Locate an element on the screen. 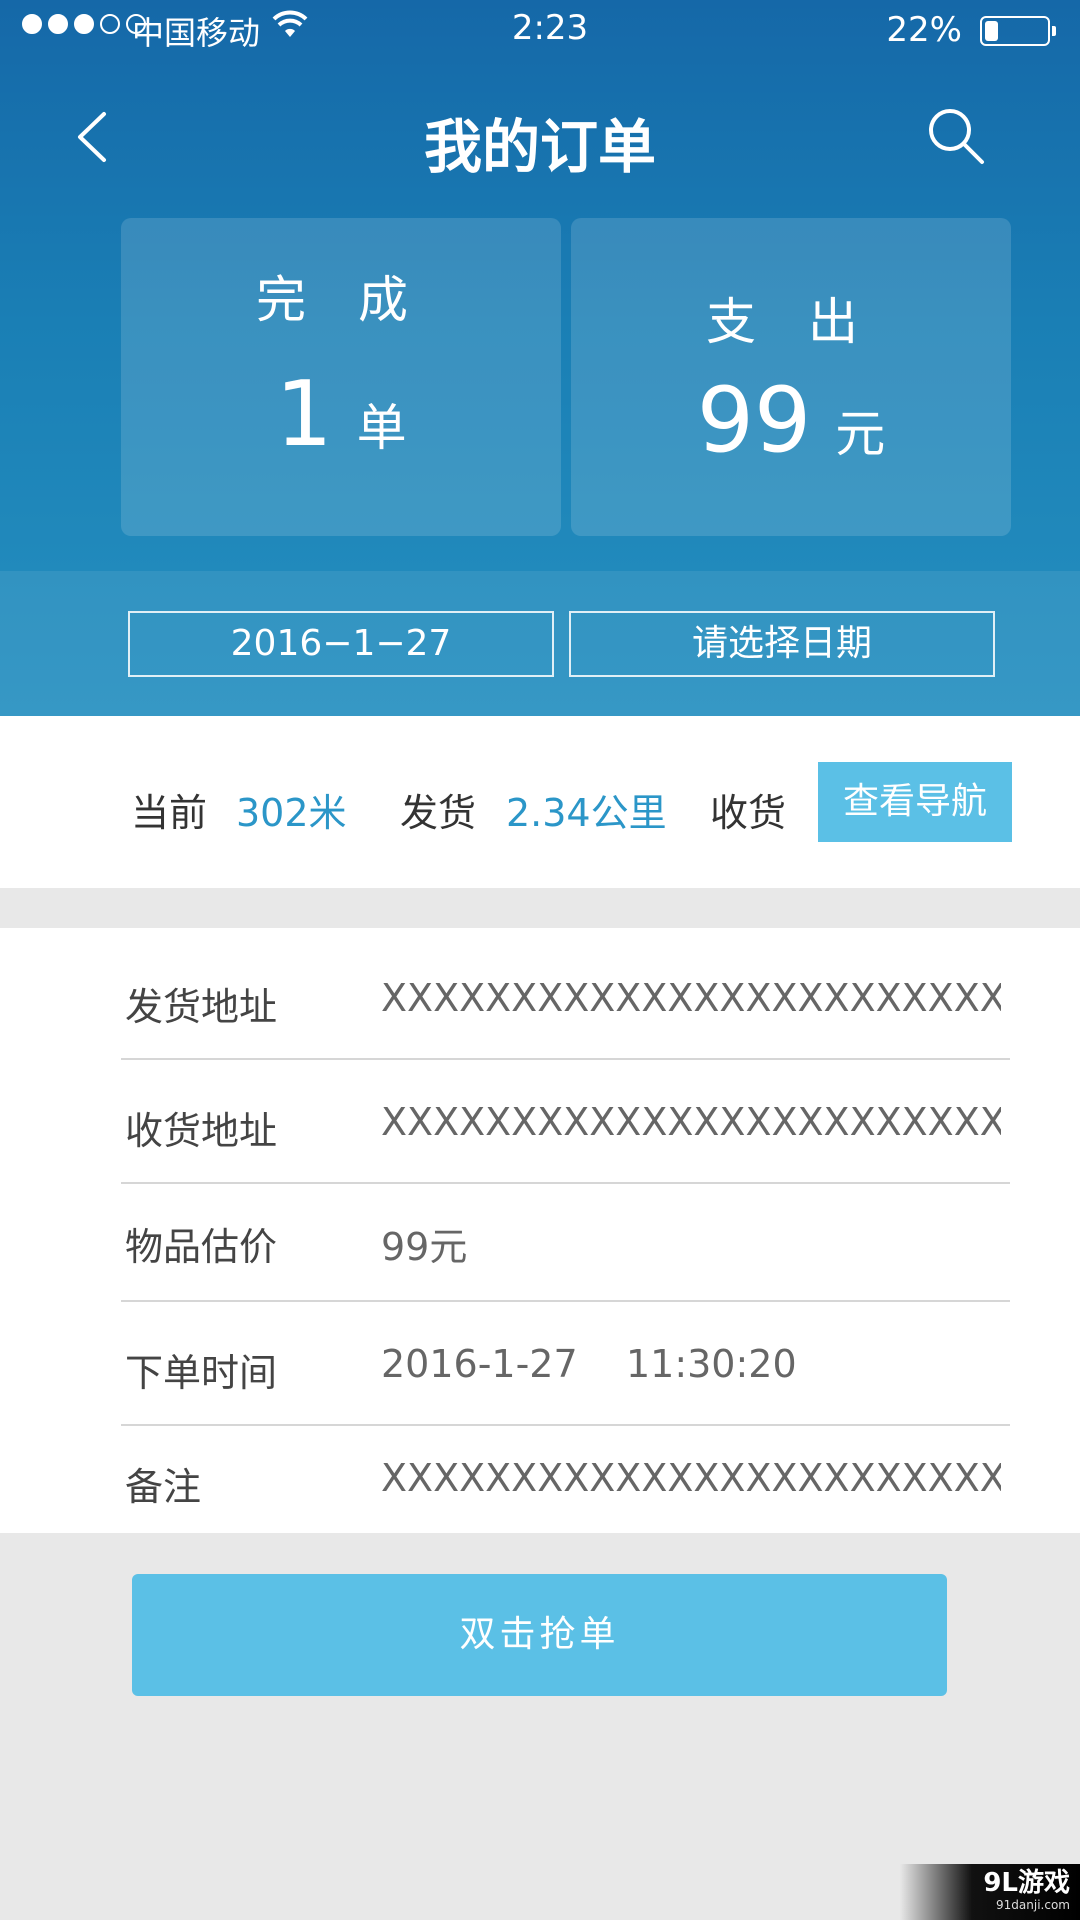 The image size is (1080, 1920). start-date-picker: 2016−1−27 is located at coordinates (341, 644).